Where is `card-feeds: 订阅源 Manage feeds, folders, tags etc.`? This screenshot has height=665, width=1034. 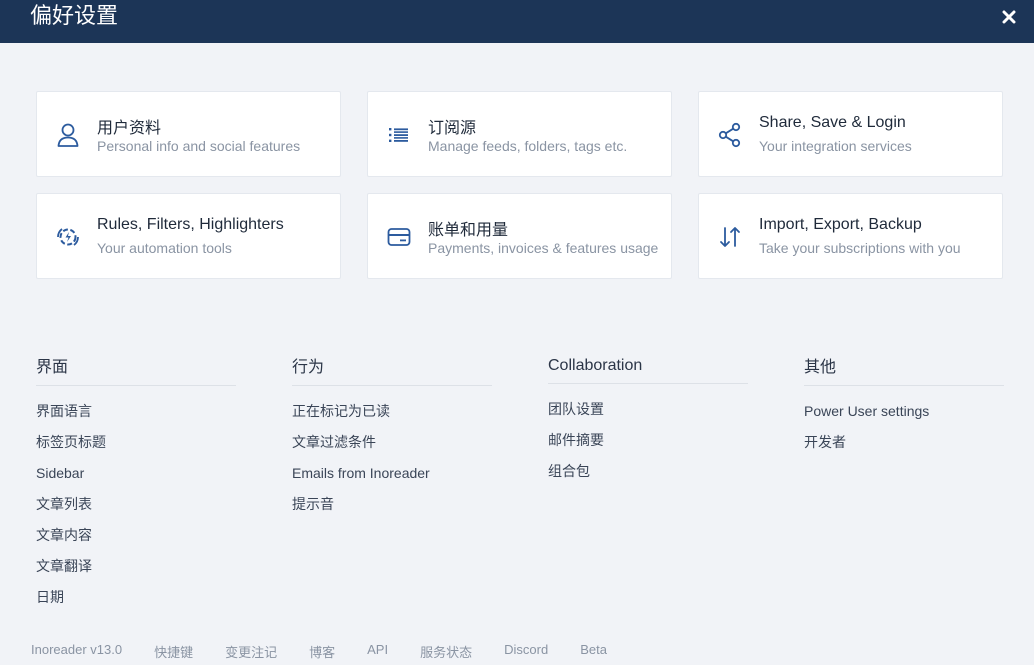 card-feeds: 订阅源 Manage feeds, folders, tags etc. is located at coordinates (519, 134).